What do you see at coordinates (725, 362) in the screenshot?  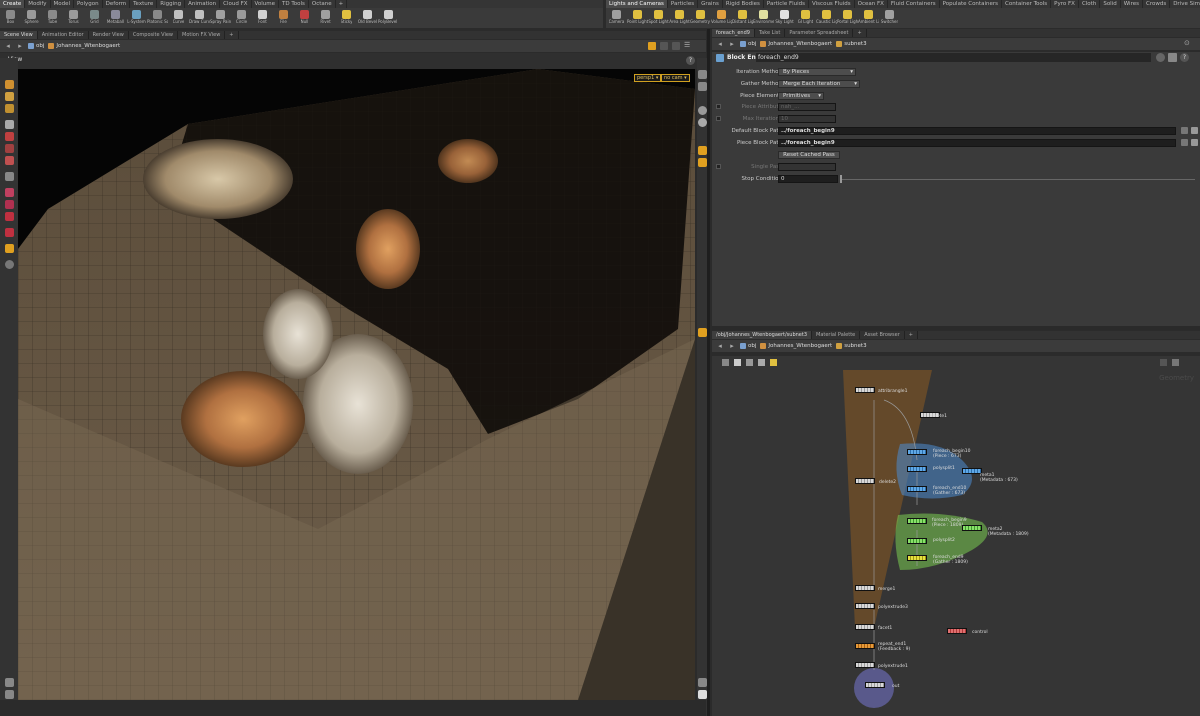 I see `list-view-icon` at bounding box center [725, 362].